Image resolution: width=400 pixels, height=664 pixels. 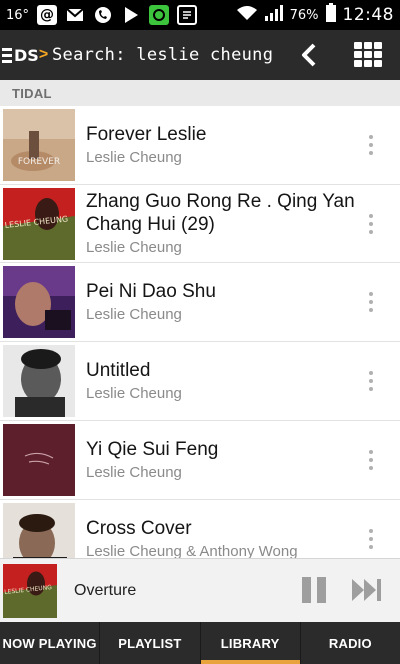 I want to click on list-item: FOREVER Forever Leslie Leslie Cheung, so click(x=200, y=145).